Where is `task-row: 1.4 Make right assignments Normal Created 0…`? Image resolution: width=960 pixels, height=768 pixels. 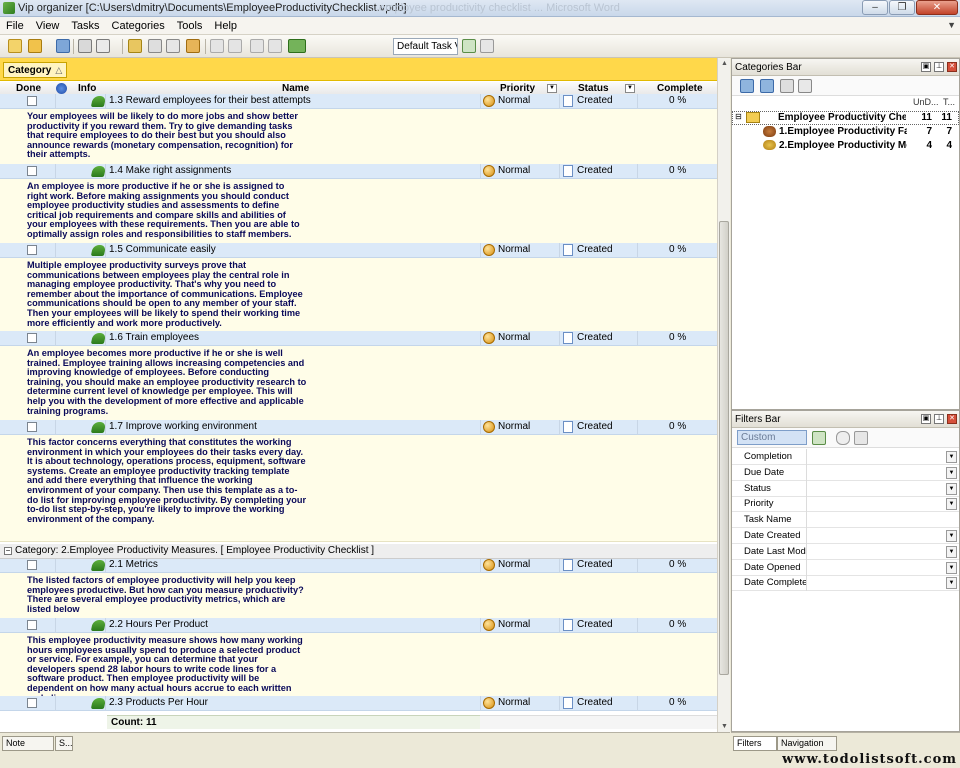
task-row: 1.4 Make right assignments Normal Created 0… is located at coordinates (358, 171).